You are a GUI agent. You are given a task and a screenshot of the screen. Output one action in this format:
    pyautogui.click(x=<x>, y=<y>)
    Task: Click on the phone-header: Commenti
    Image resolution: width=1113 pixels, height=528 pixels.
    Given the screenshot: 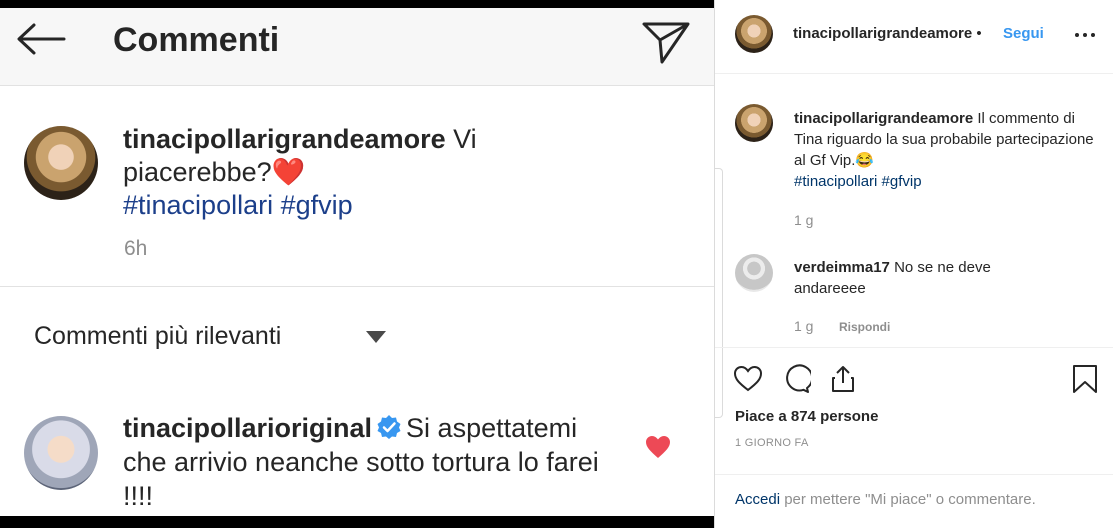 What is the action you would take?
    pyautogui.click(x=357, y=47)
    